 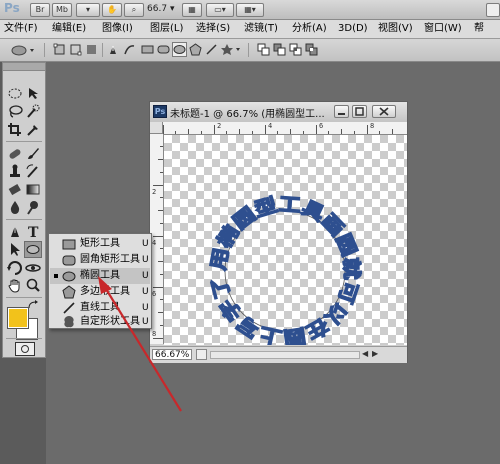 I want to click on tools-divider, so click(x=24, y=141).